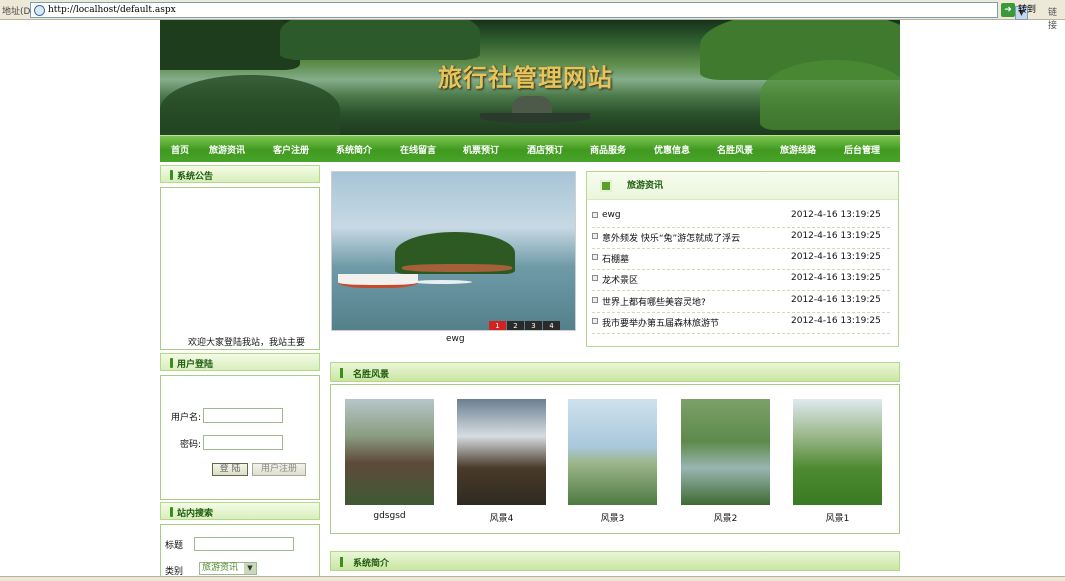 The height and width of the screenshot is (581, 1065). I want to click on scenic-label: 风景4, so click(501, 517).